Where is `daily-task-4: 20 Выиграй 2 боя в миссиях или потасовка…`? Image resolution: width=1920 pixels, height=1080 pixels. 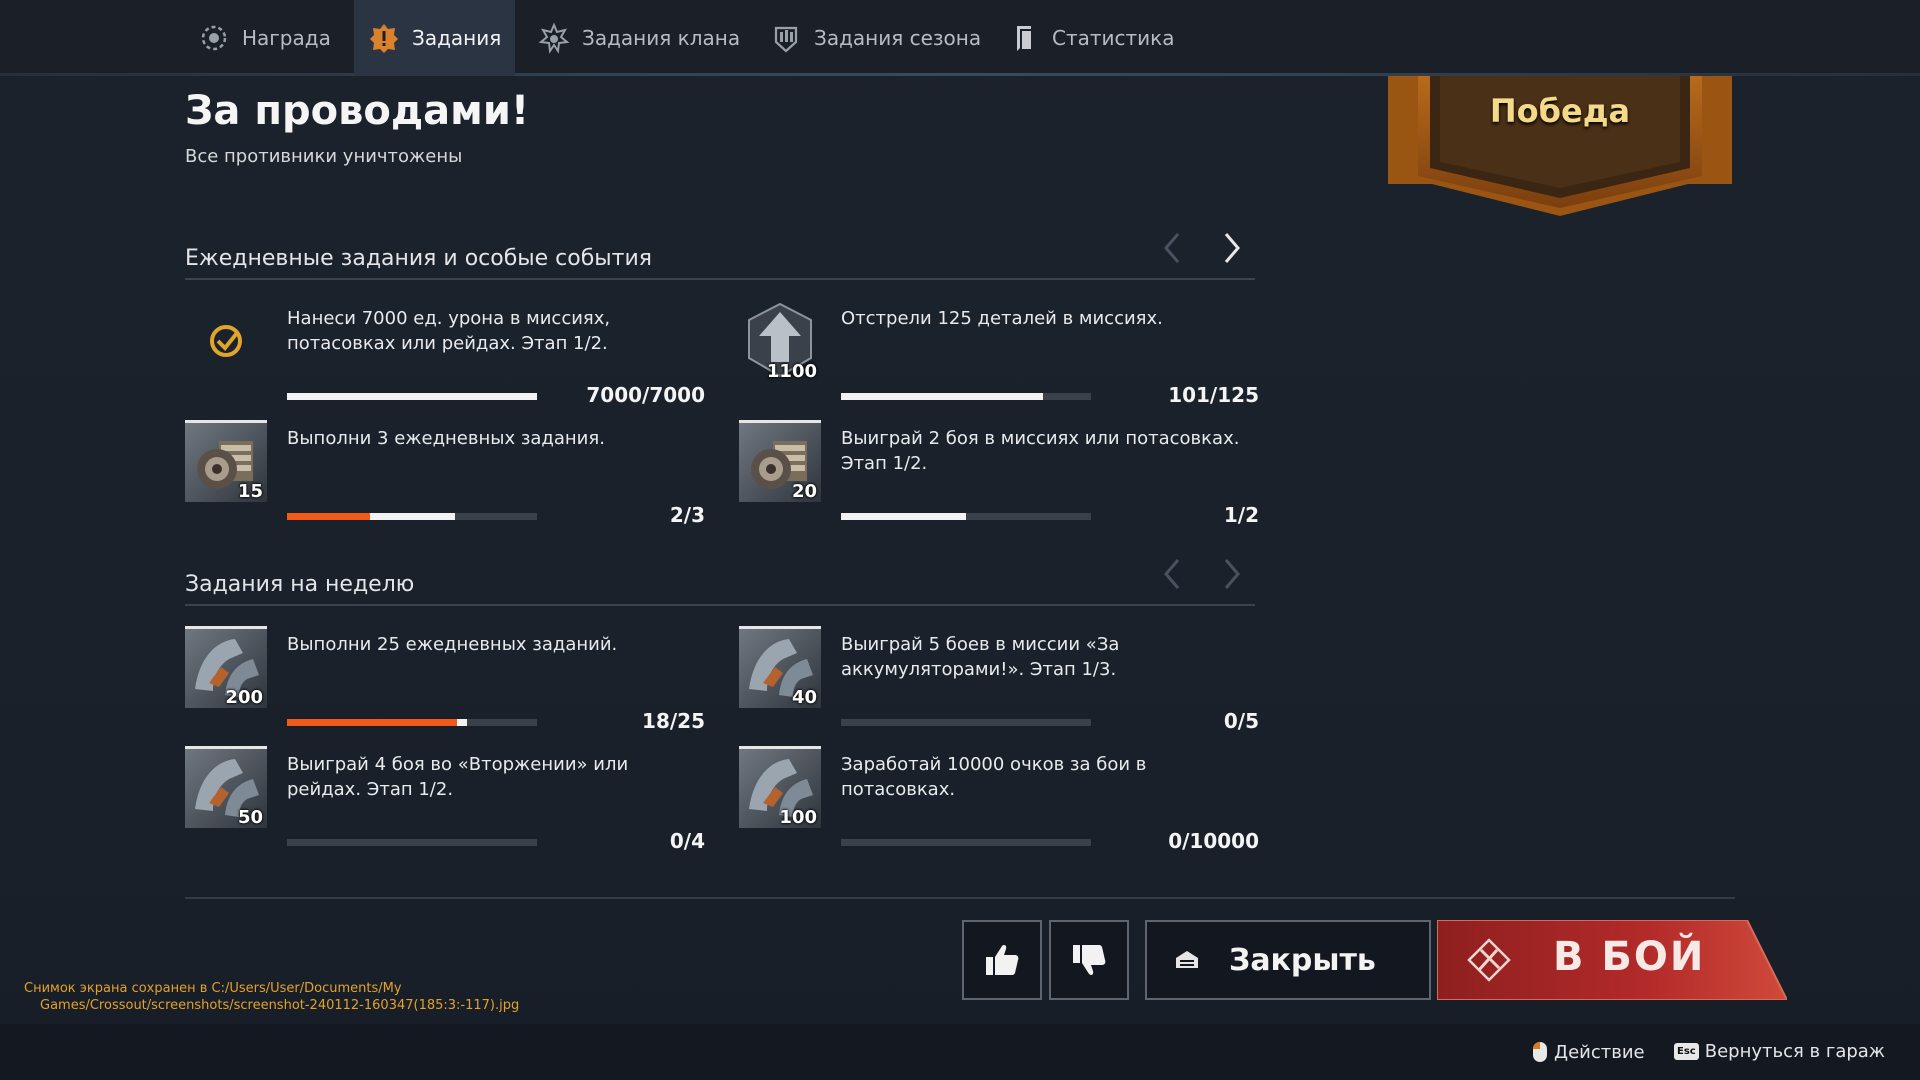
daily-task-4: 20 Выиграй 2 боя в миссиях или потасовка… is located at coordinates (999, 473).